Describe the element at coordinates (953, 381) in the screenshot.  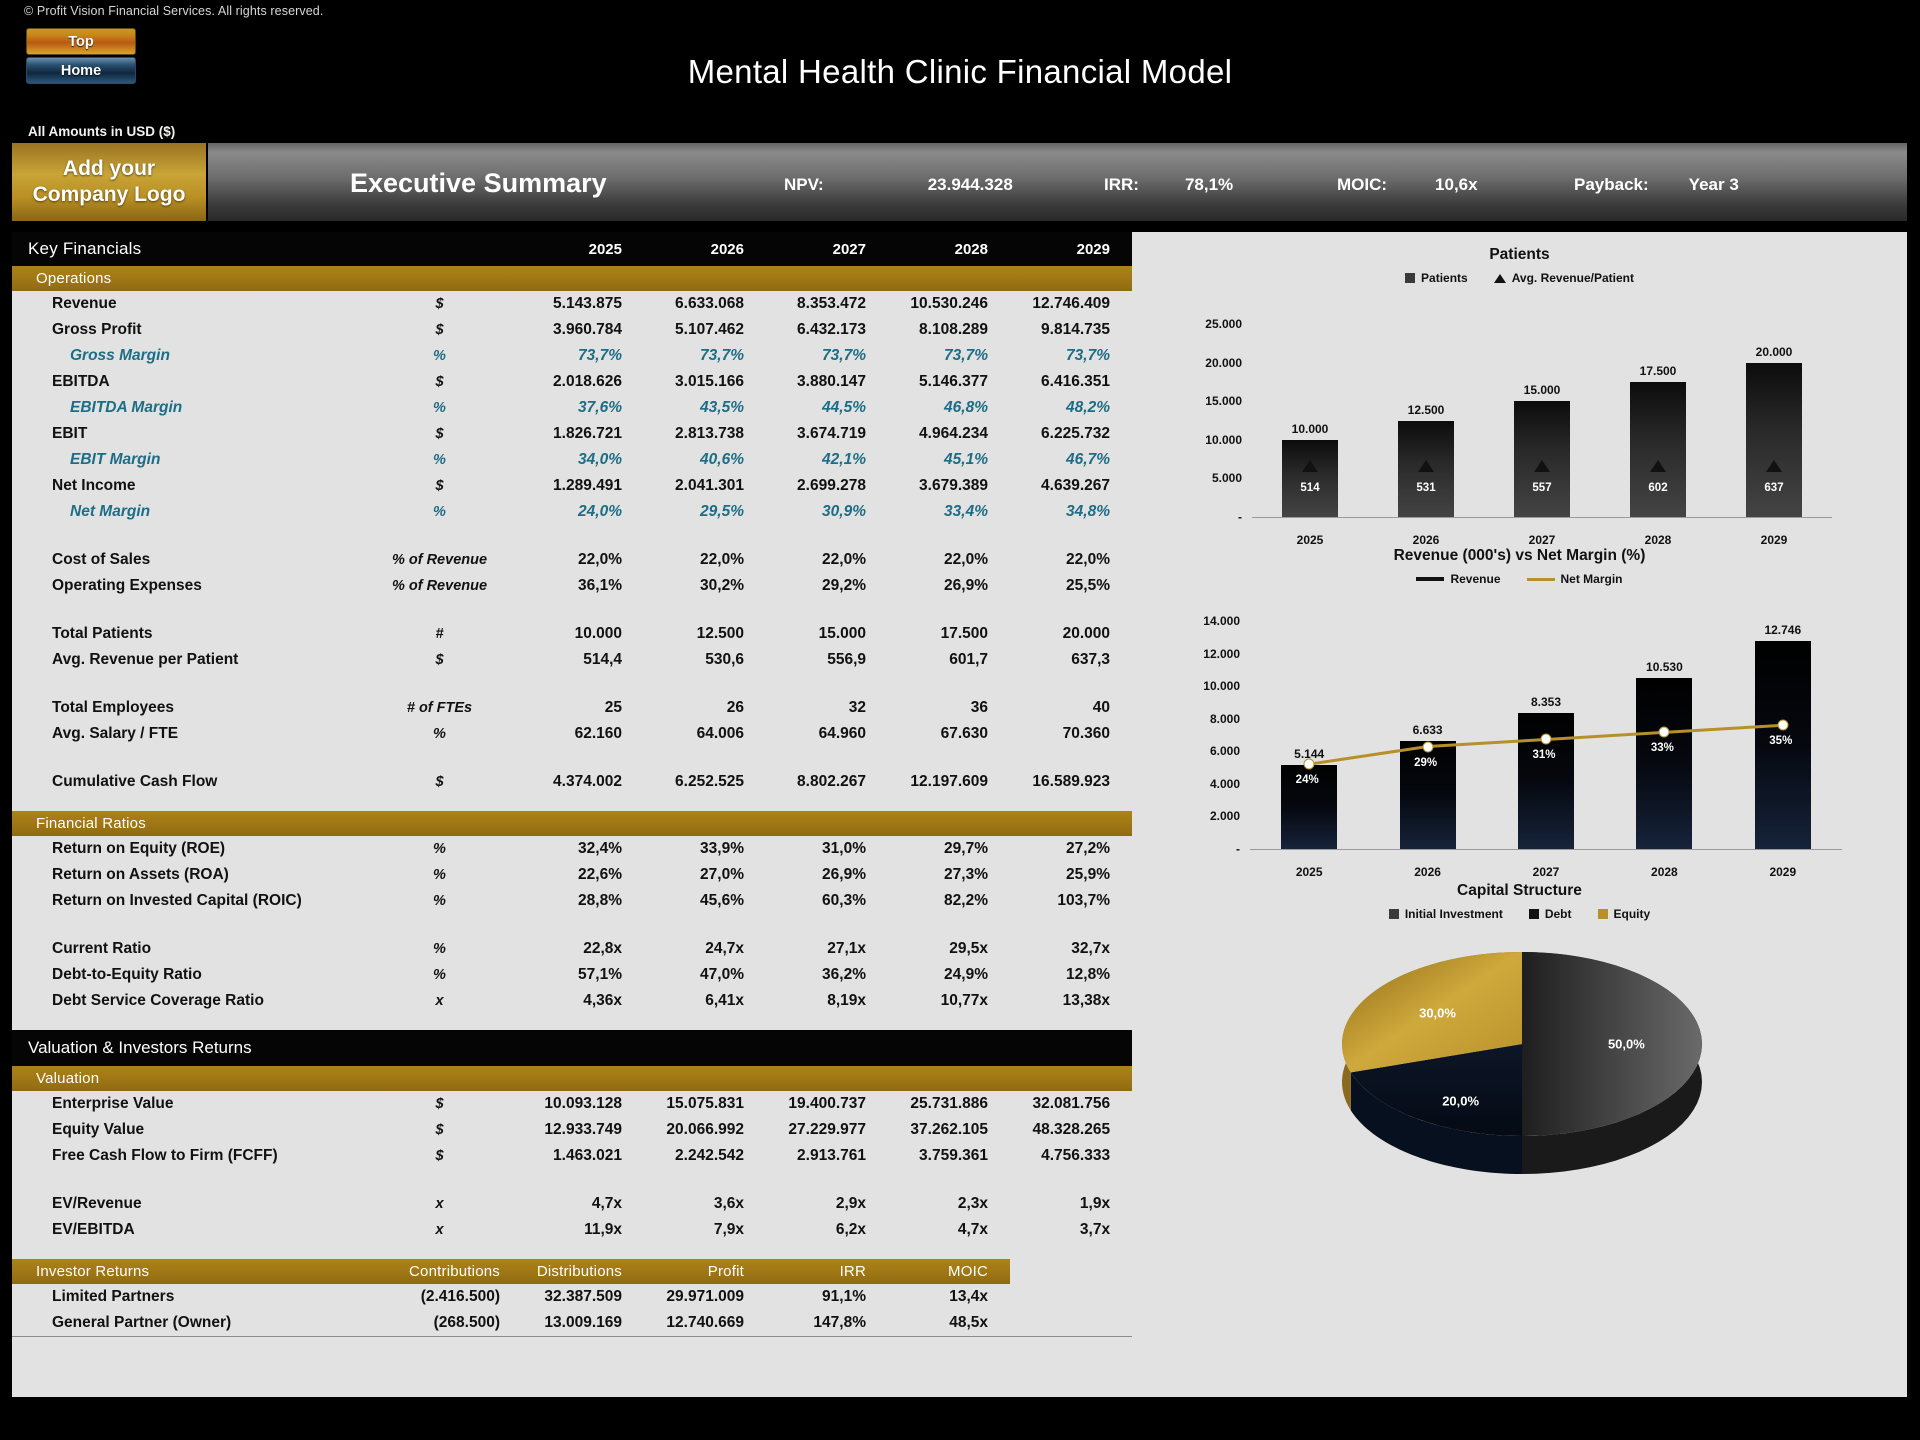
I see `row-value: 5.146.377` at that location.